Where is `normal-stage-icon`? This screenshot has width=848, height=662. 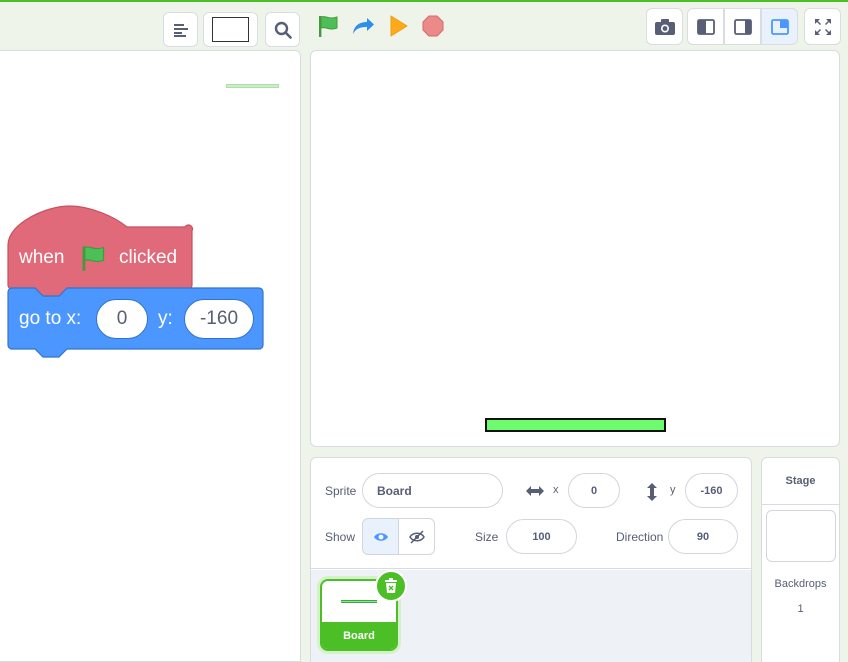 normal-stage-icon is located at coordinates (742, 26).